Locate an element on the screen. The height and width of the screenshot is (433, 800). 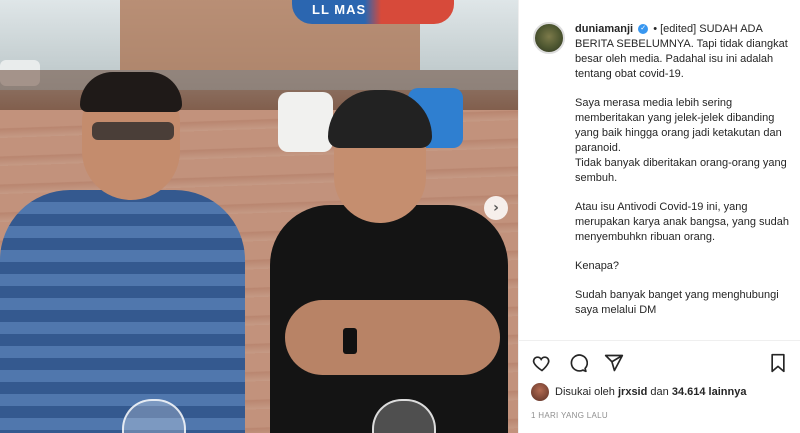
caption-paragraph: Kenapa? is located at coordinates (597, 266).